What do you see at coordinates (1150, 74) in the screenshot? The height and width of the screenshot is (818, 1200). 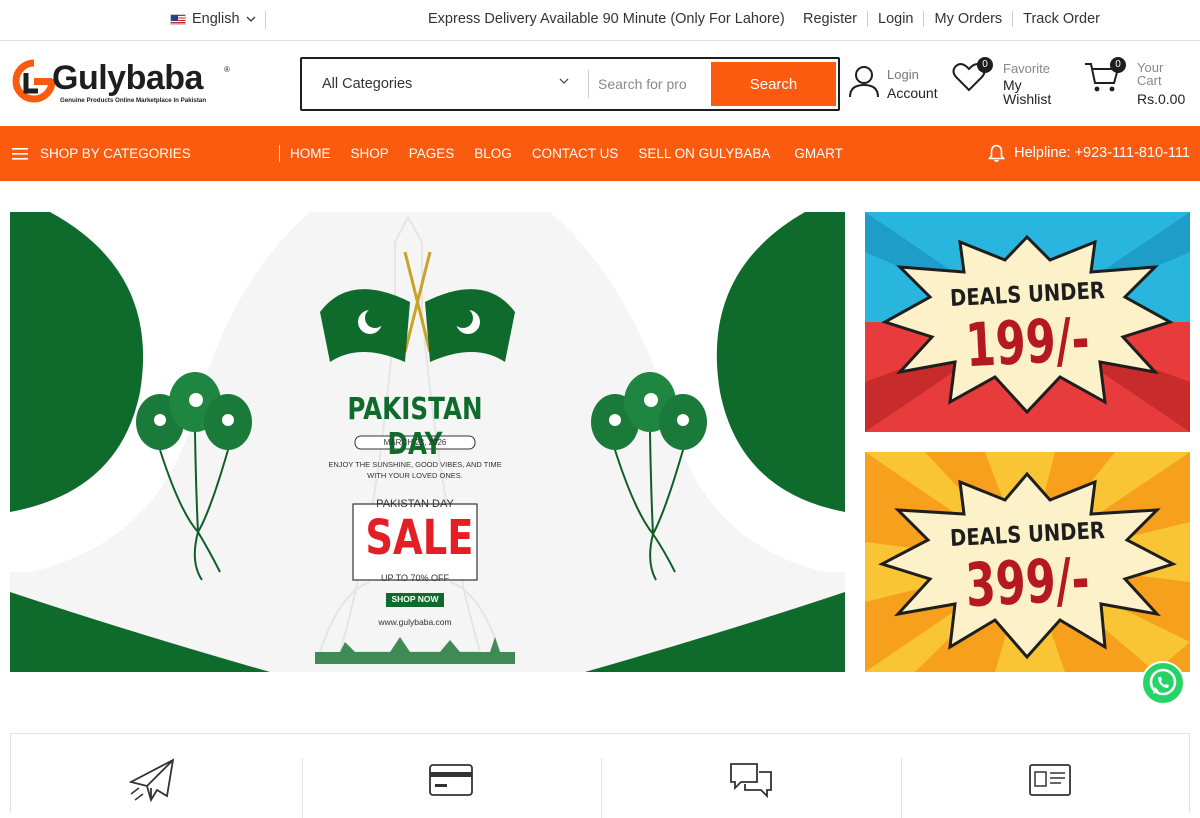 I see `cart-label: Your Cart` at bounding box center [1150, 74].